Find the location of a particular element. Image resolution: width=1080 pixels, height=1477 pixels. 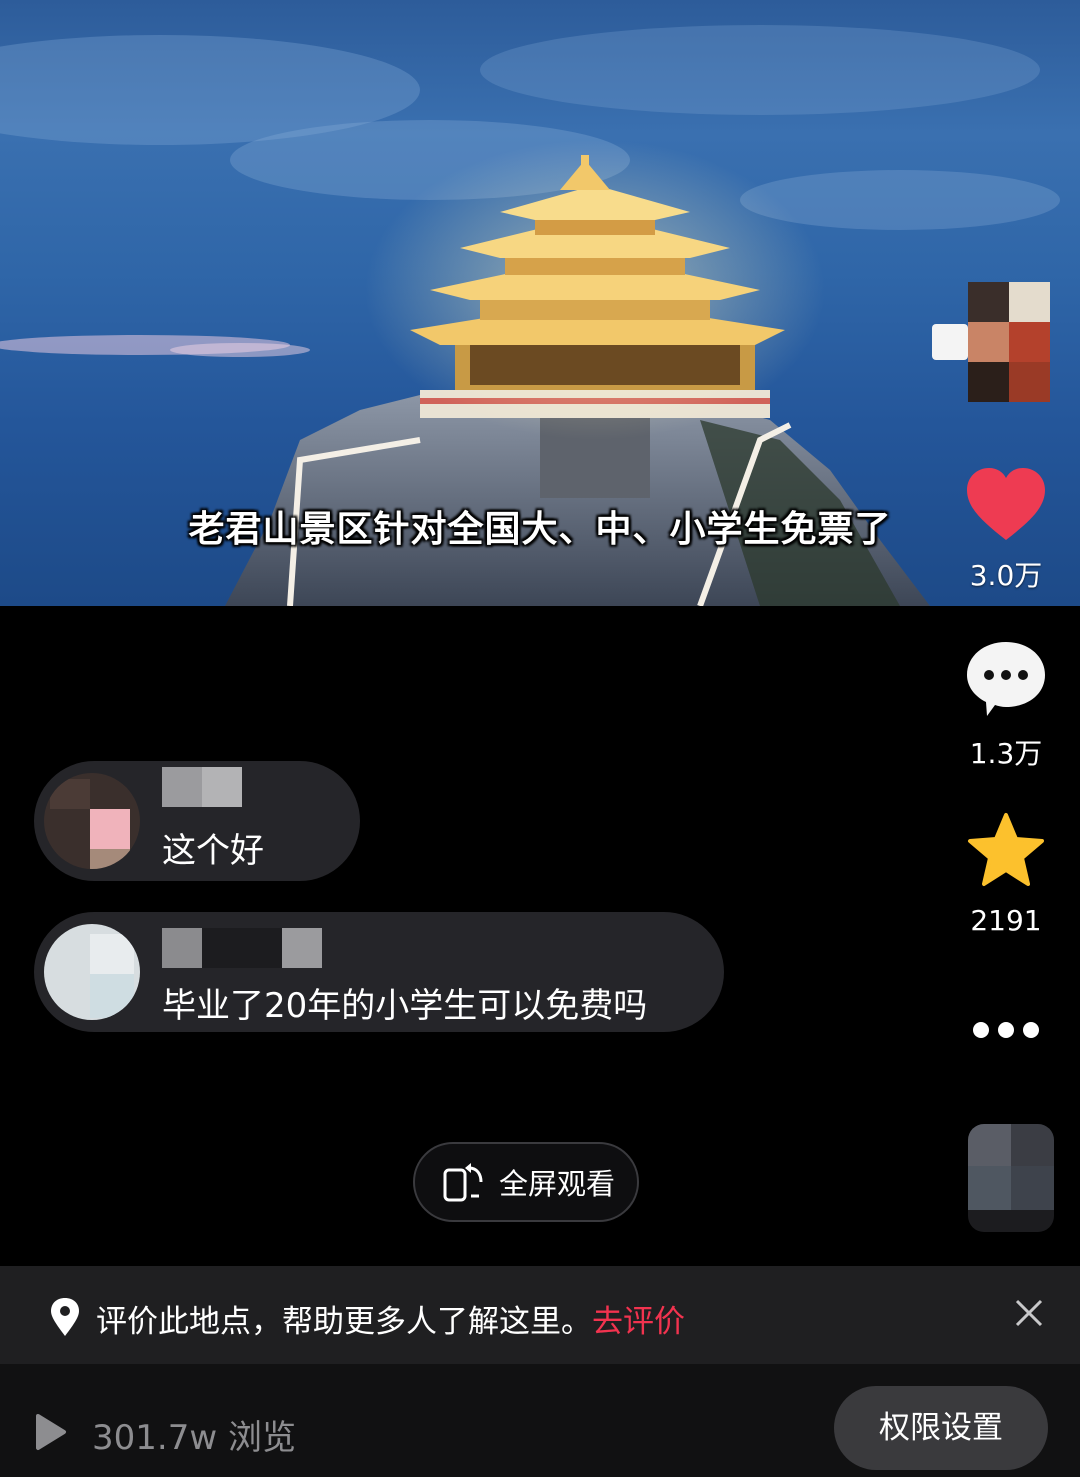

location-pin-icon is located at coordinates (65, 1317).